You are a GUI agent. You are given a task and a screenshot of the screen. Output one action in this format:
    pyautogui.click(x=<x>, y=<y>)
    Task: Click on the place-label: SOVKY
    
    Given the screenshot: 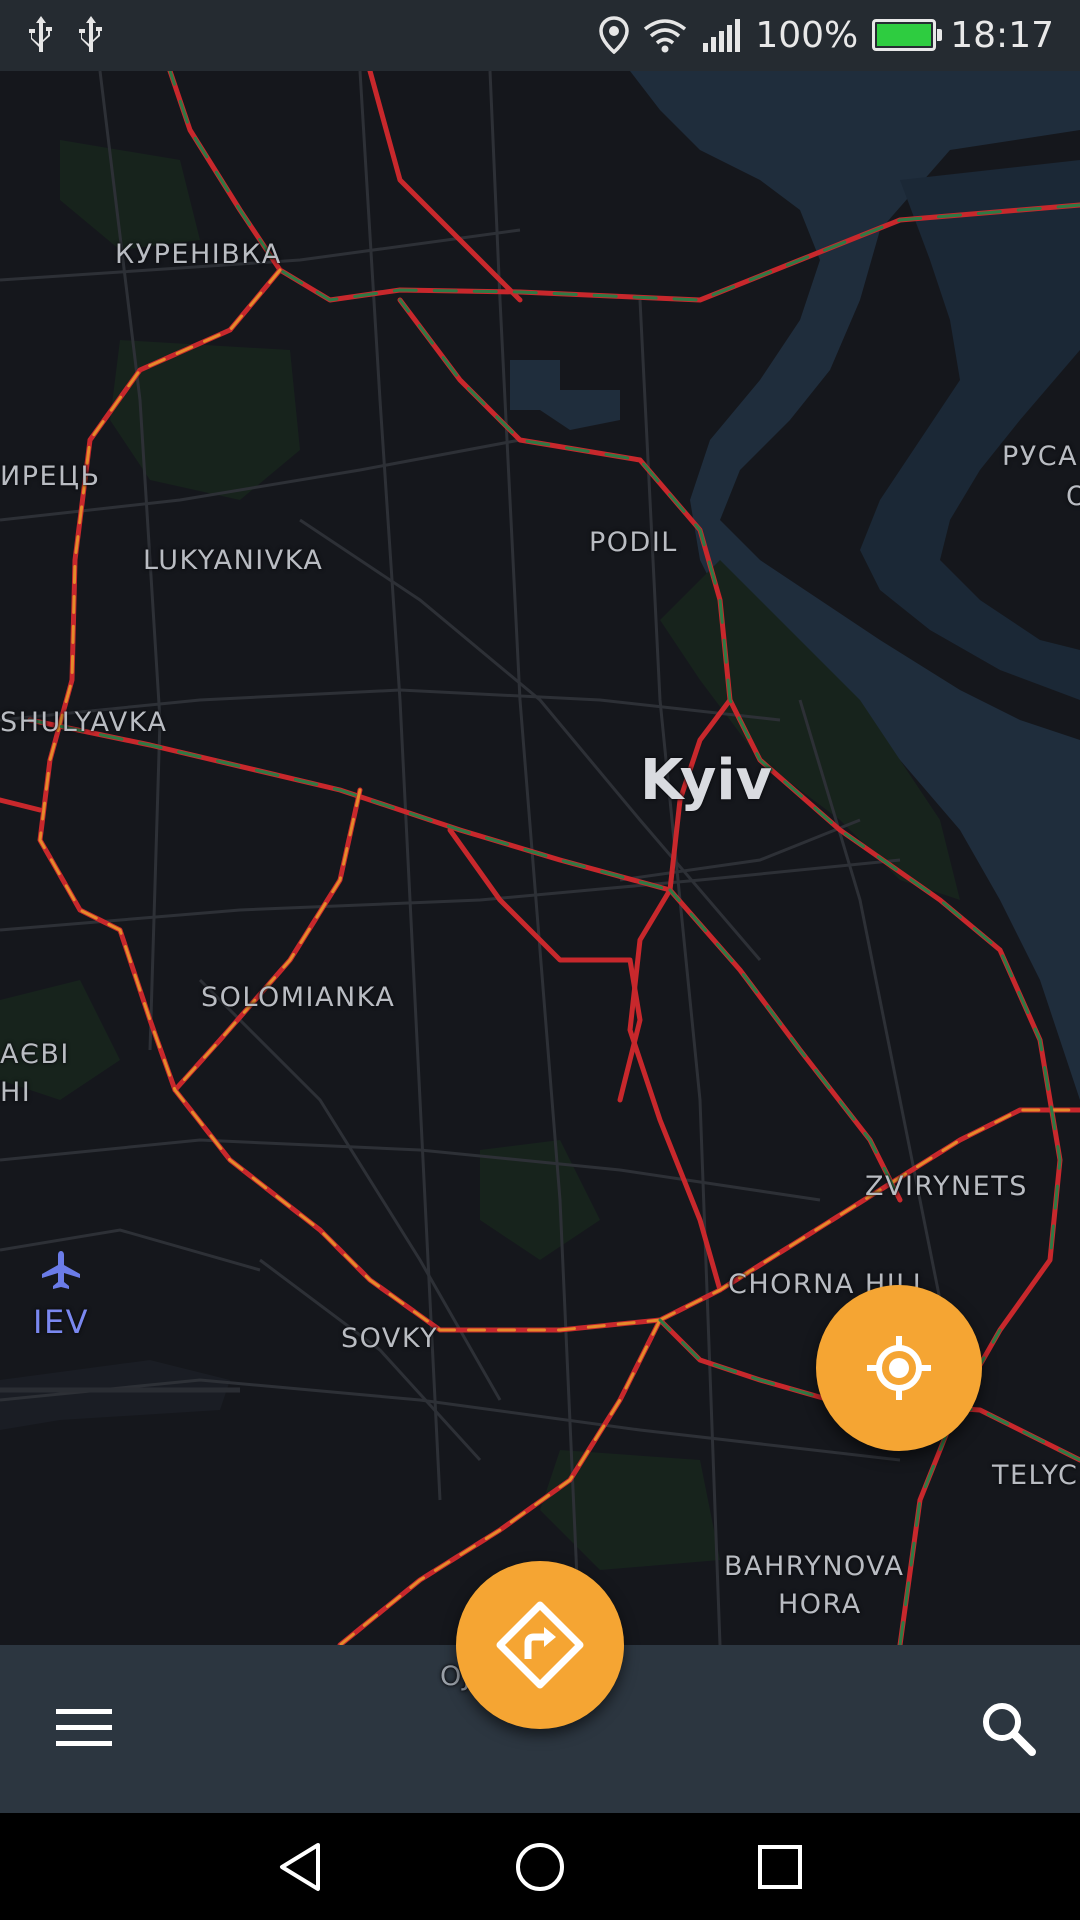 What is the action you would take?
    pyautogui.click(x=390, y=1338)
    